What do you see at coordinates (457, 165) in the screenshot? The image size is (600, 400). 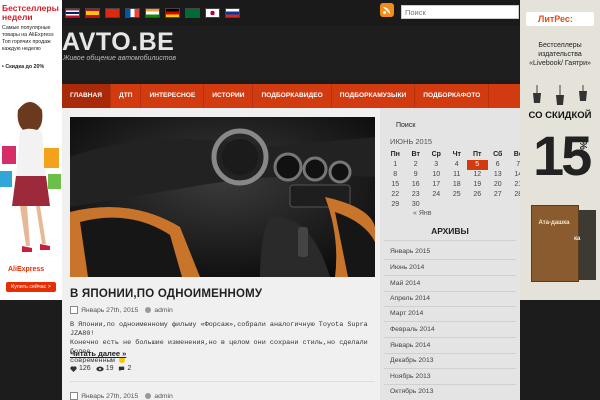 I see `calendar-week: 1234567` at bounding box center [457, 165].